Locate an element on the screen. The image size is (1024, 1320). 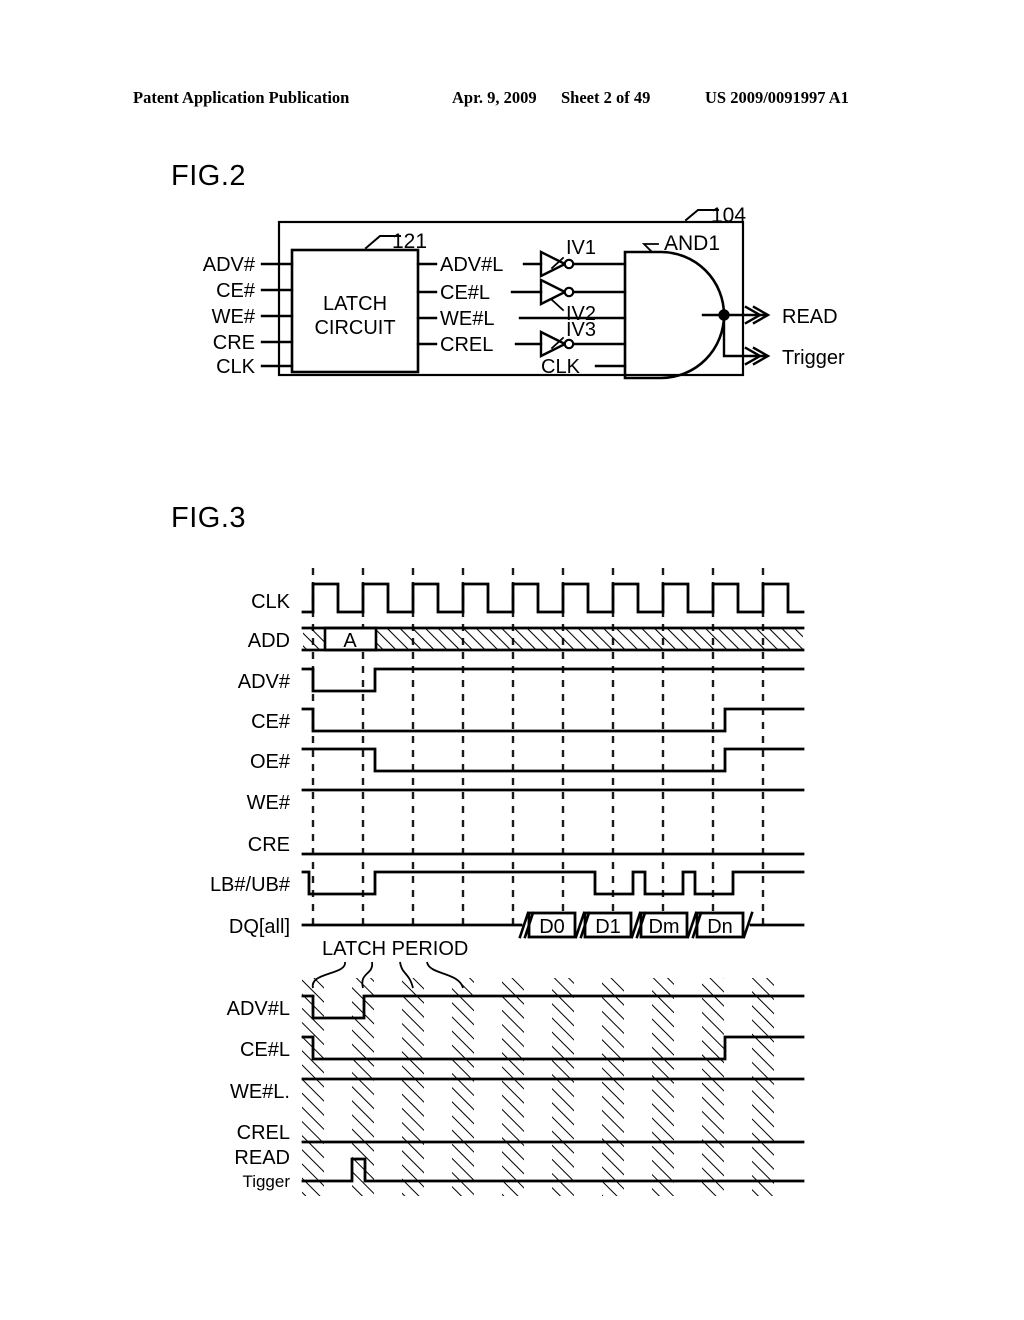
fig2-output-read: READ is located at coordinates (810, 317).